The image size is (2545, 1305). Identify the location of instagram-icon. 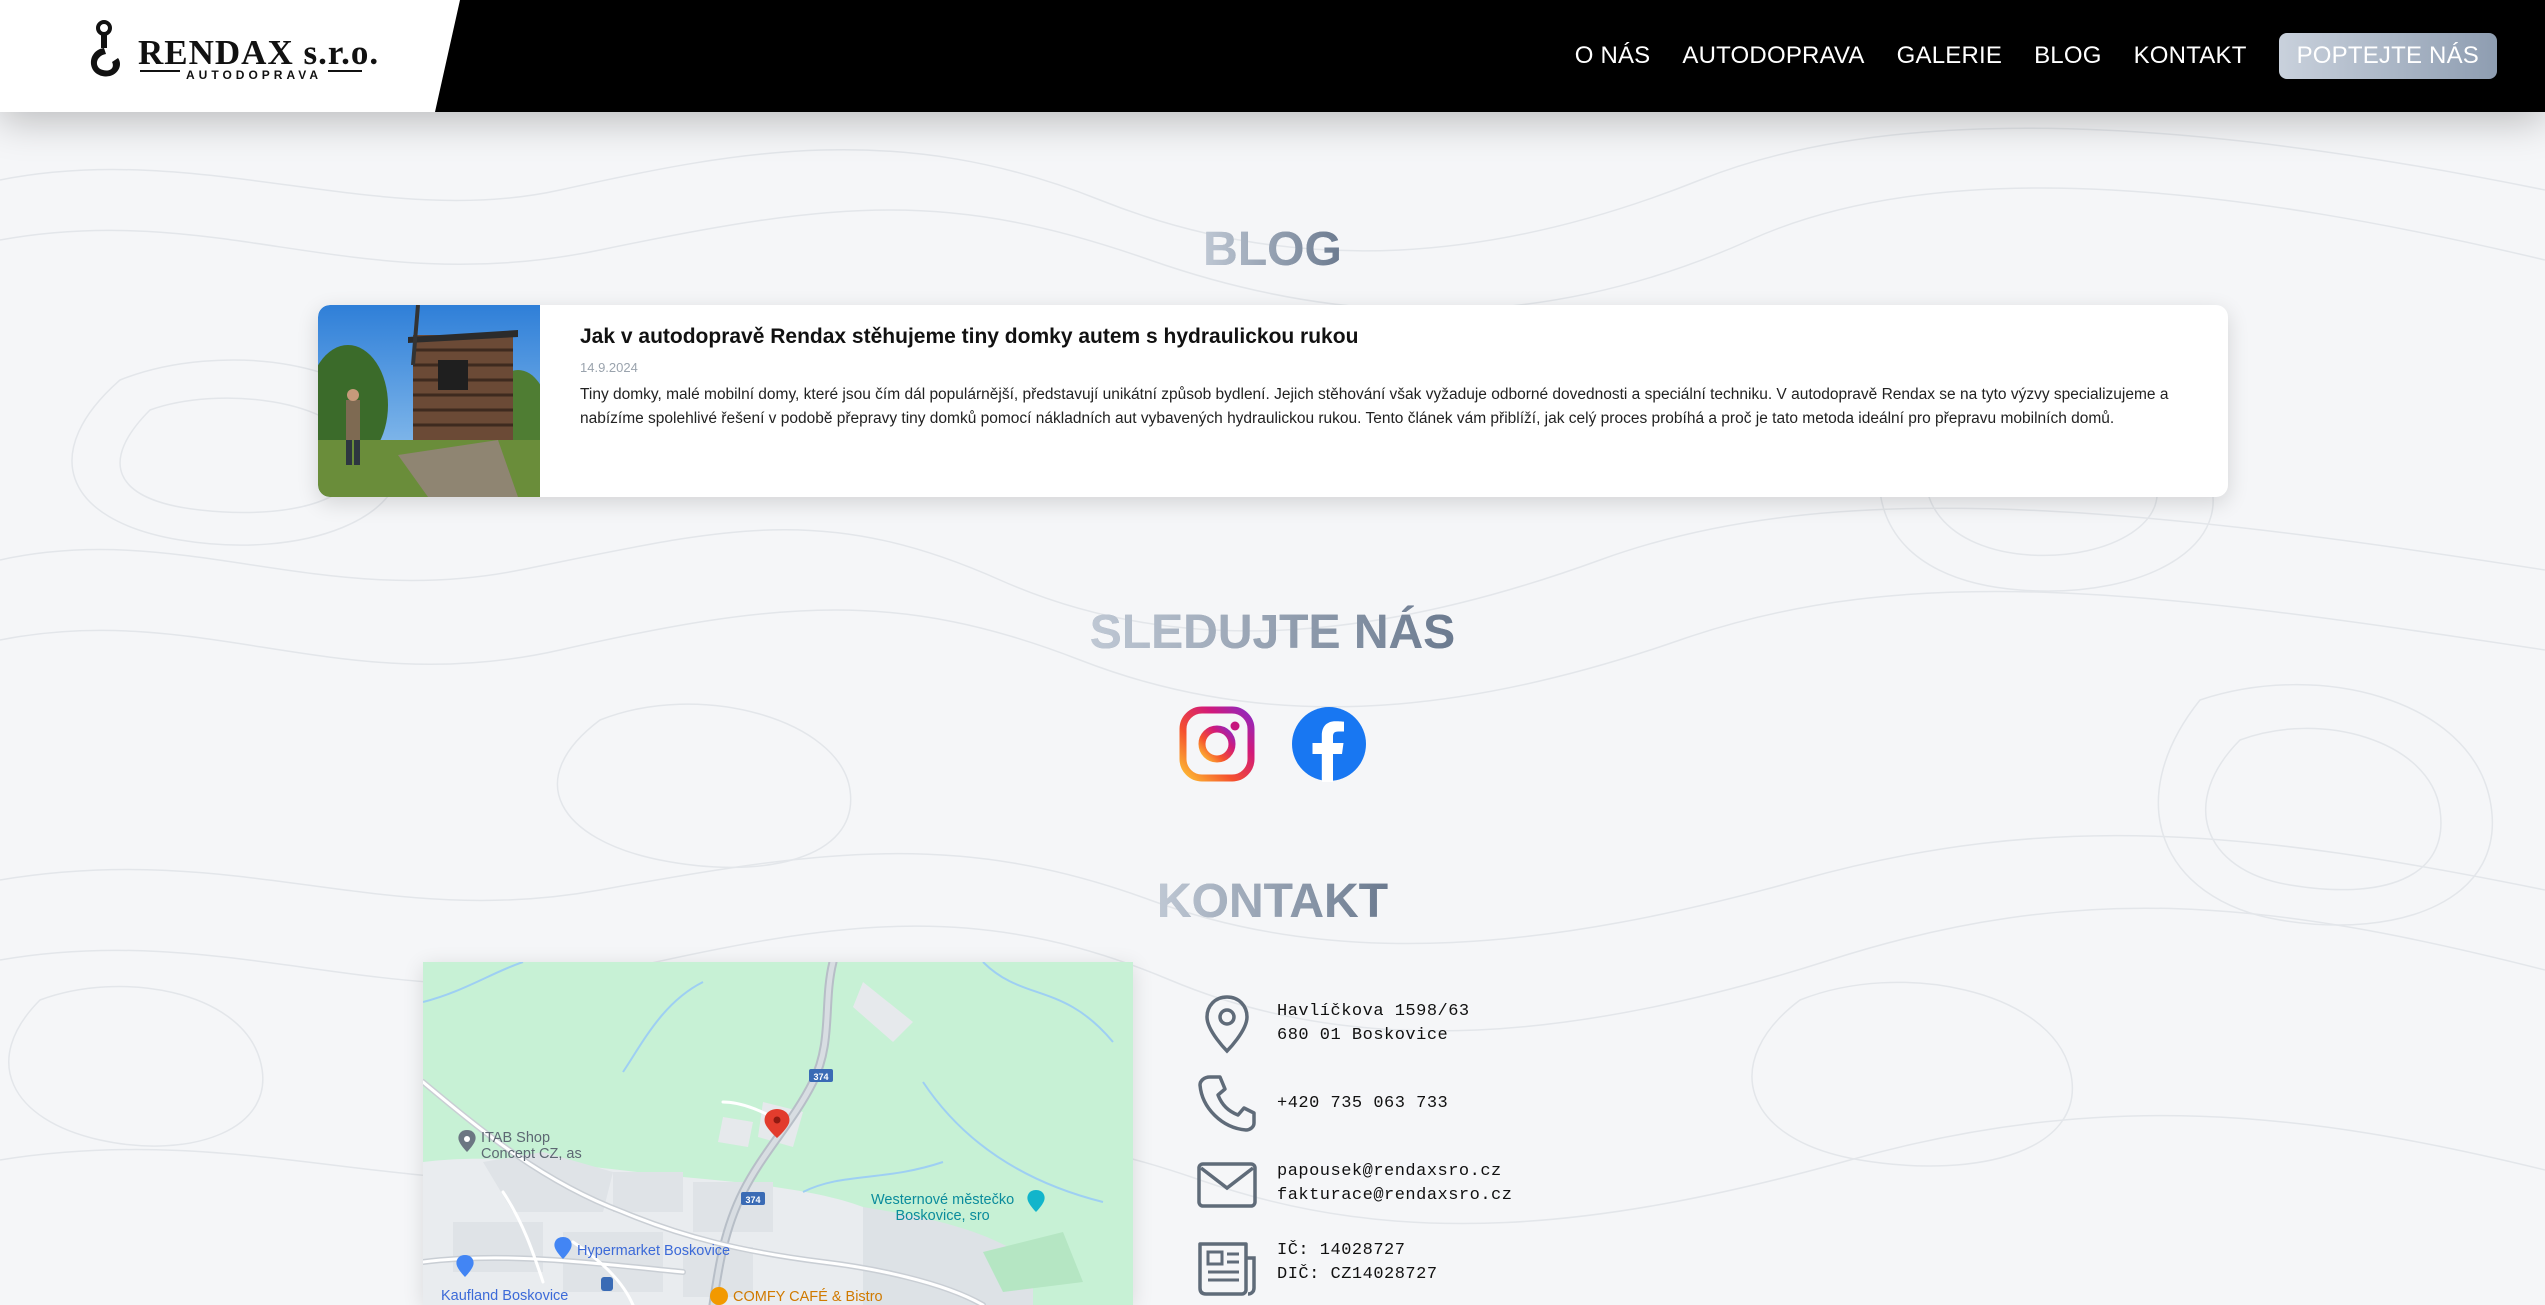
(1217, 744).